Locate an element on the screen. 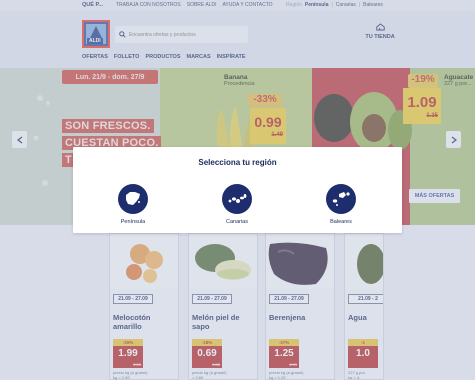  region-label: Península is located at coordinates (133, 222).